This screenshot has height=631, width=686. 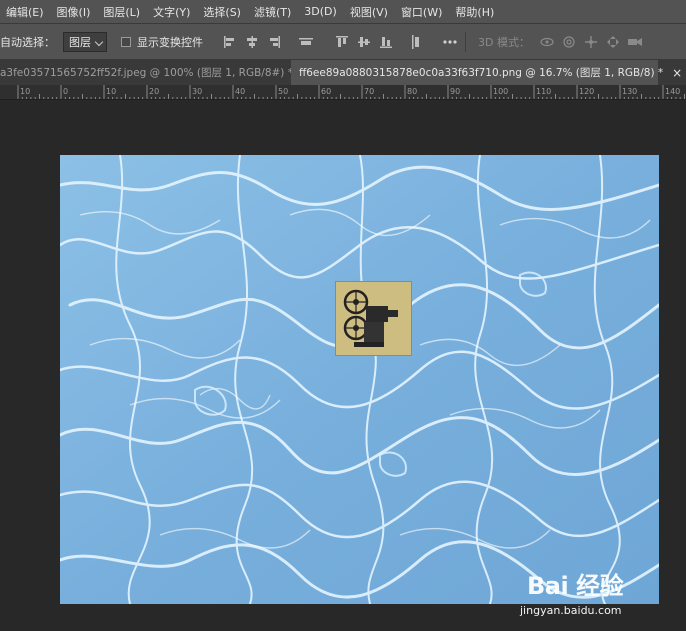 I want to click on more-options-icon, so click(x=450, y=42).